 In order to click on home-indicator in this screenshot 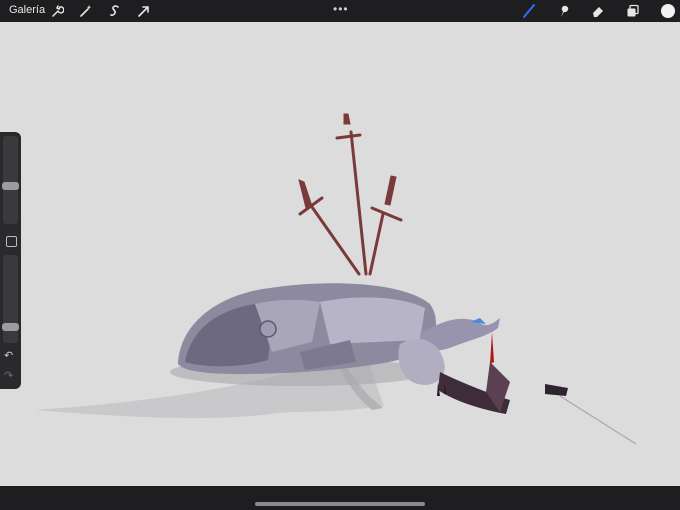, I will do `click(340, 504)`.